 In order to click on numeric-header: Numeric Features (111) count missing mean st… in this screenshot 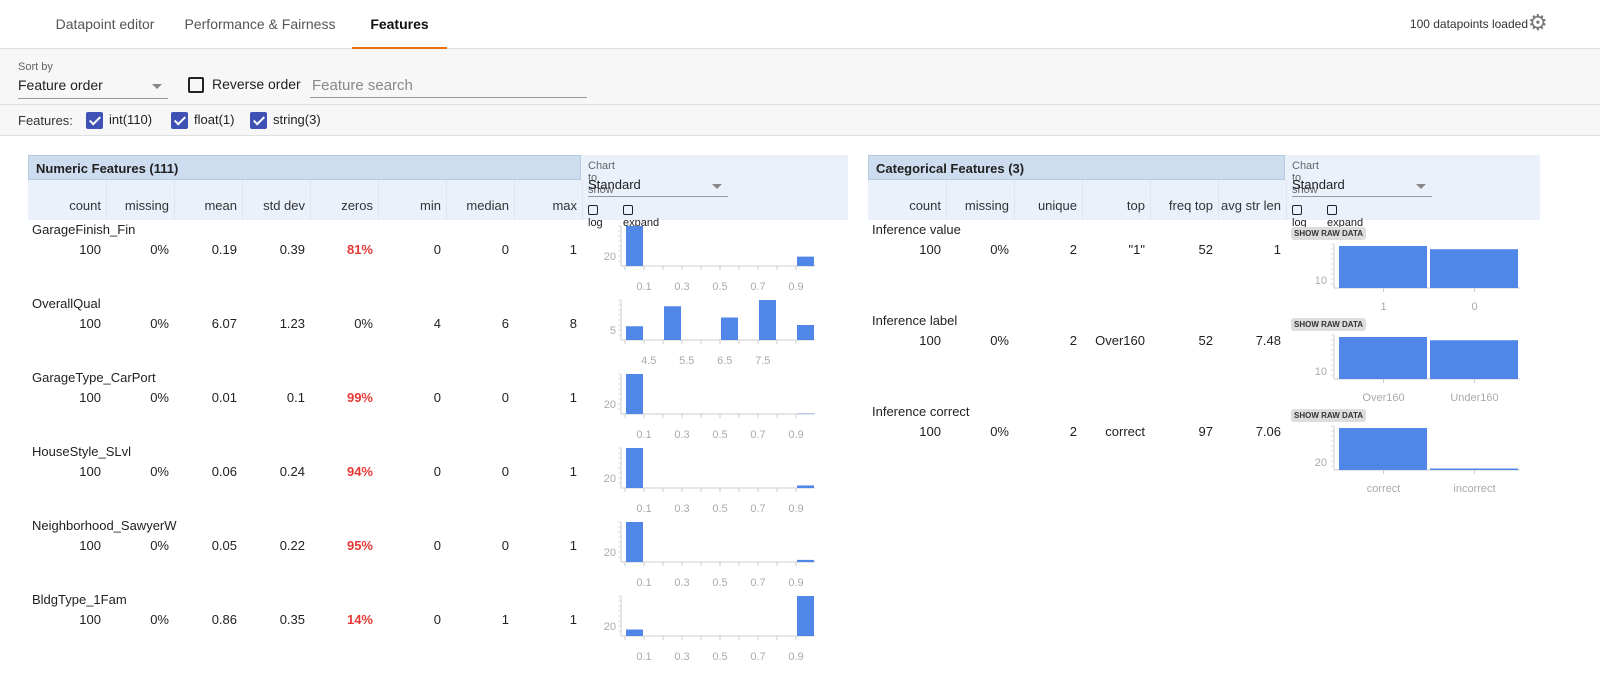, I will do `click(438, 192)`.